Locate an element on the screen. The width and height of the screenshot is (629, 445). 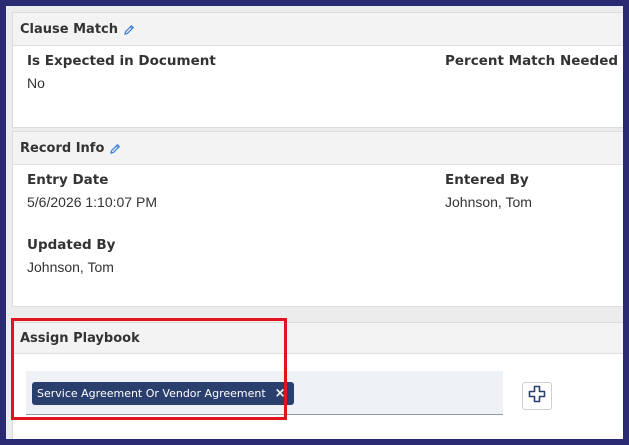
plus-icon is located at coordinates (537, 396).